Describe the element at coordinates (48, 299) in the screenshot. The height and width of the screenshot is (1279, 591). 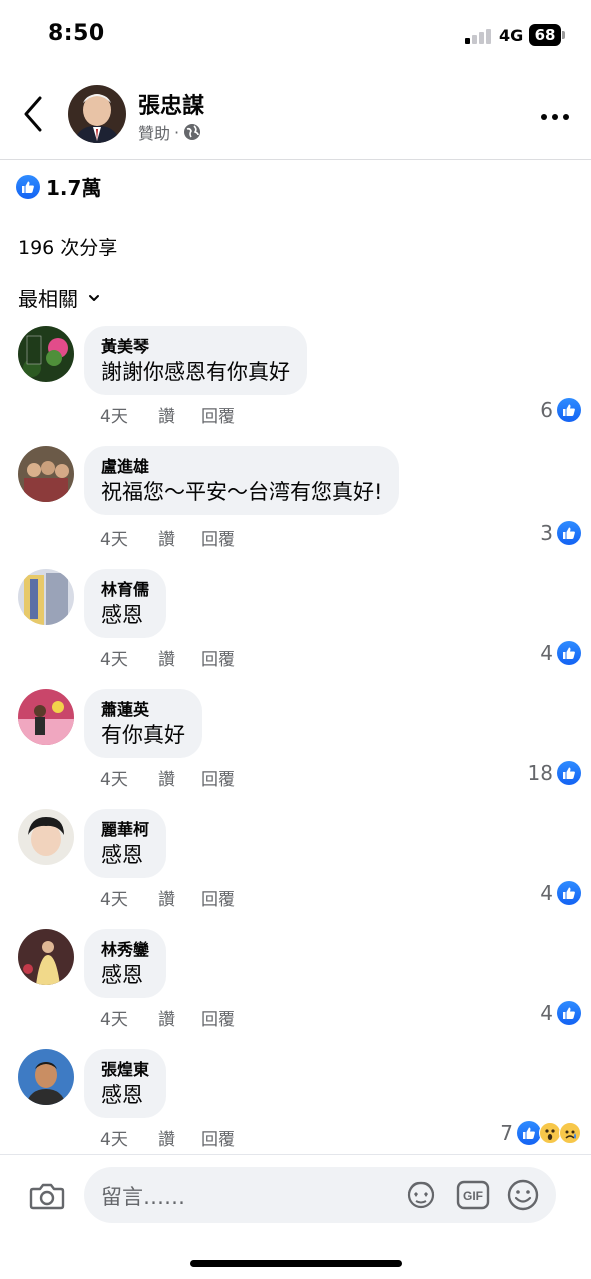
I see `sort-label: 最相關` at that location.